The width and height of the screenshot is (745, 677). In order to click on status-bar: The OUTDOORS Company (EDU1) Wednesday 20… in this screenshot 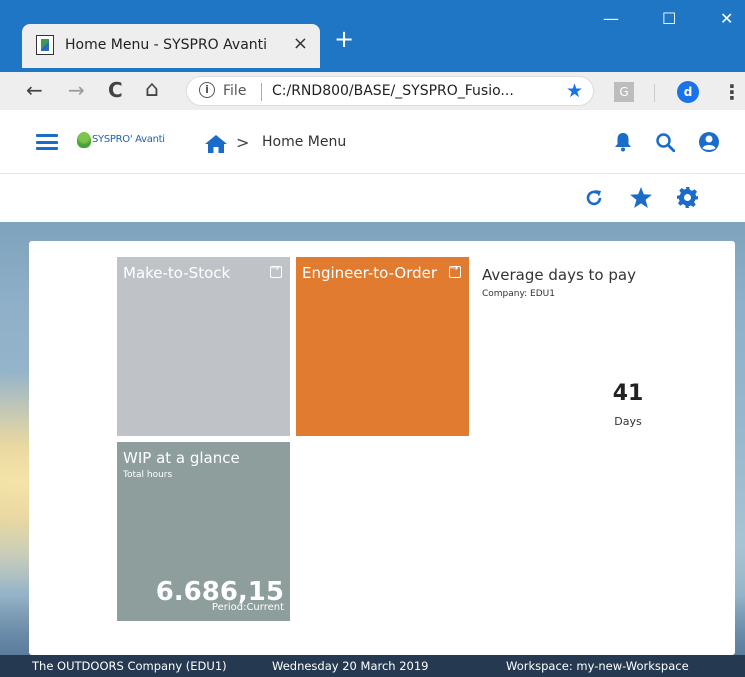, I will do `click(372, 666)`.